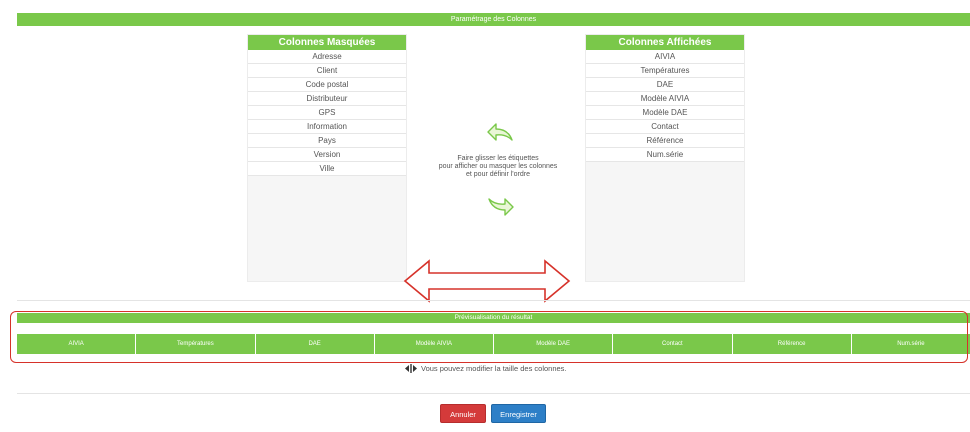 This screenshot has height=432, width=970. What do you see at coordinates (665, 155) in the screenshot?
I see `shown-column-item: Num.série` at bounding box center [665, 155].